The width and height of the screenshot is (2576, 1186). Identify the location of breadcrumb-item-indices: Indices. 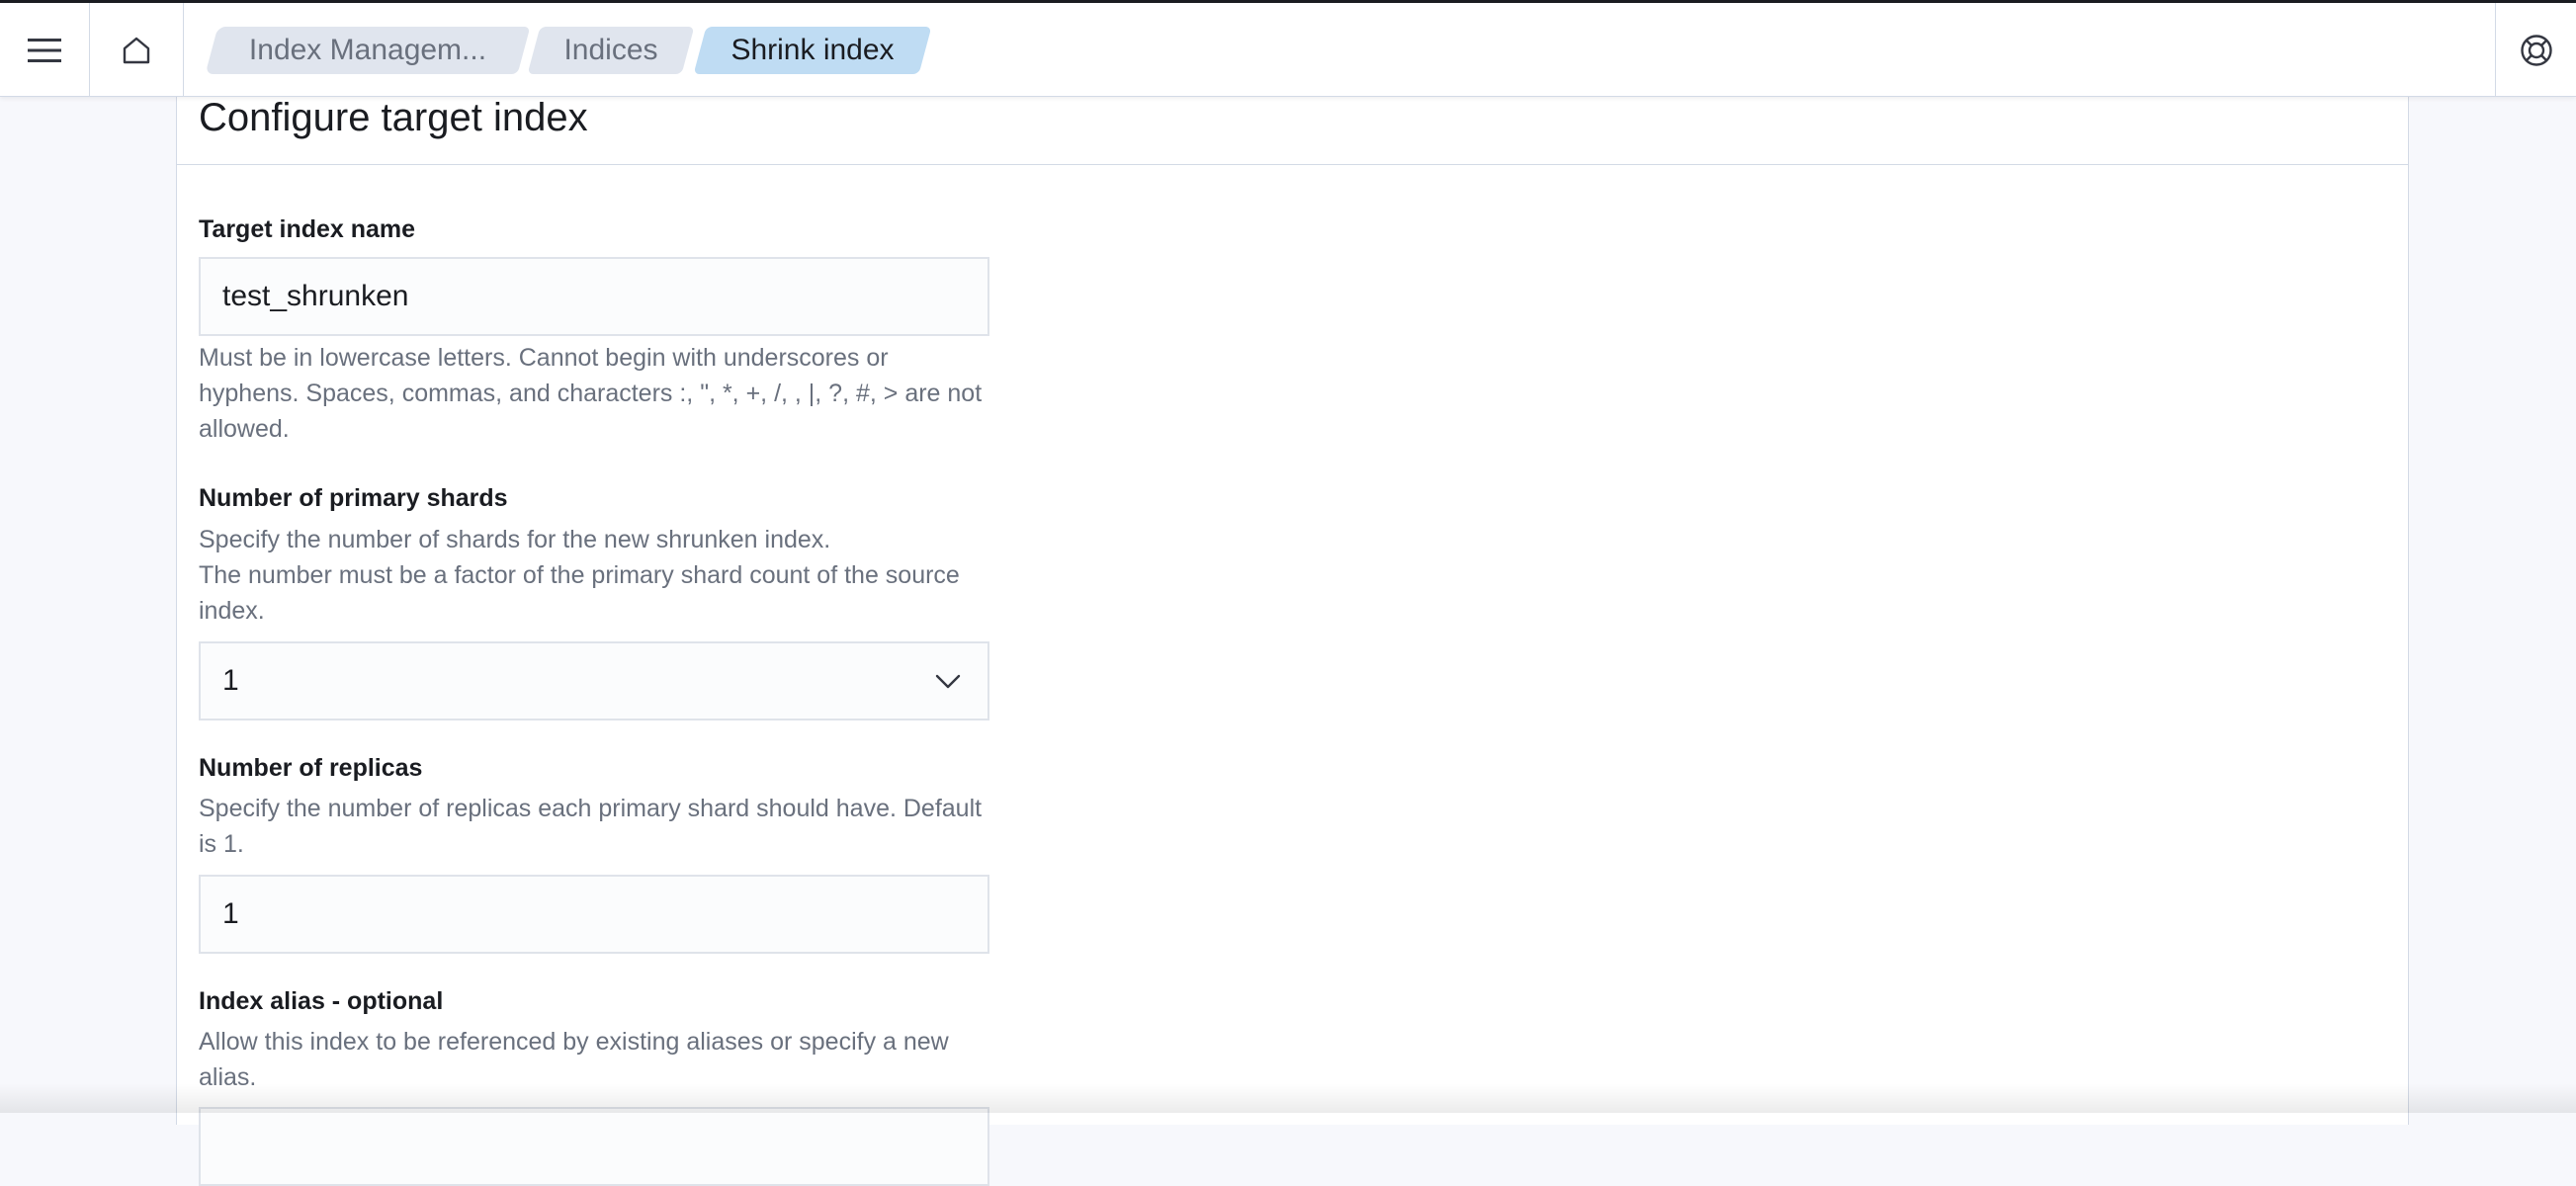
(611, 50).